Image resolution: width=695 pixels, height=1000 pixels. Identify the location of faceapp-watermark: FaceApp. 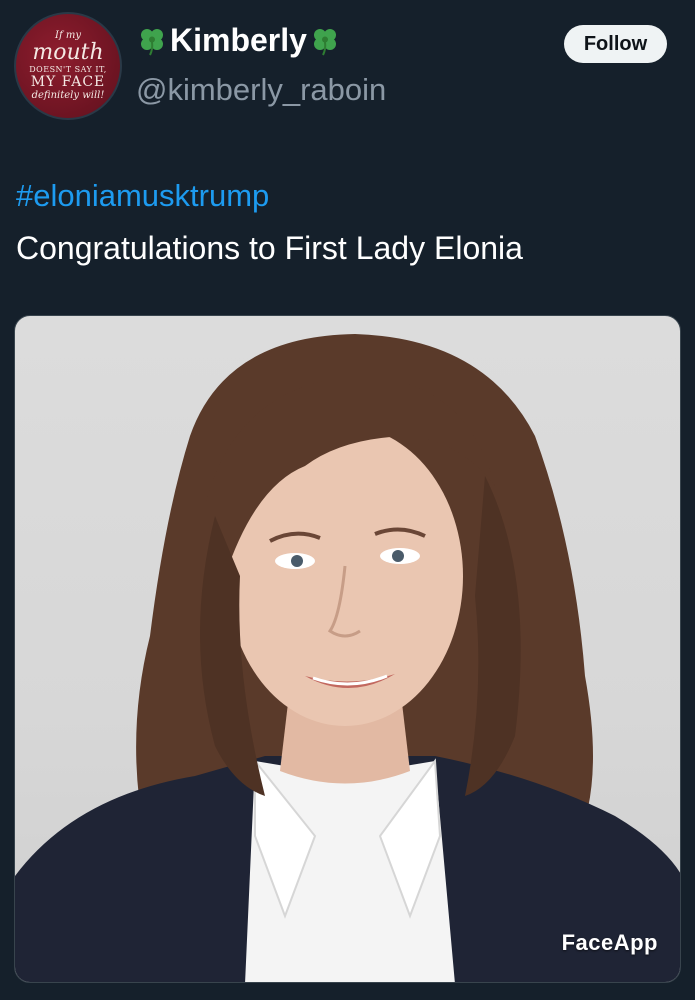
(609, 942).